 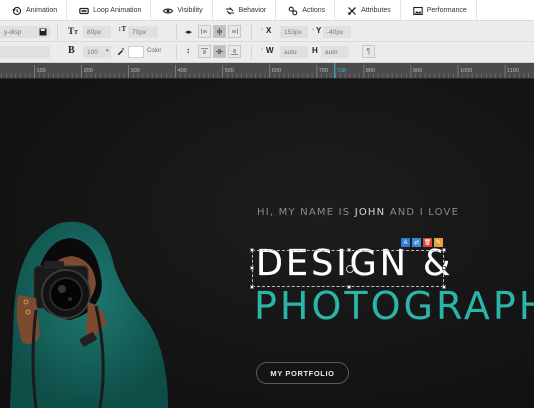 What do you see at coordinates (368, 51) in the screenshot?
I see `paragraph-icon: ¶` at bounding box center [368, 51].